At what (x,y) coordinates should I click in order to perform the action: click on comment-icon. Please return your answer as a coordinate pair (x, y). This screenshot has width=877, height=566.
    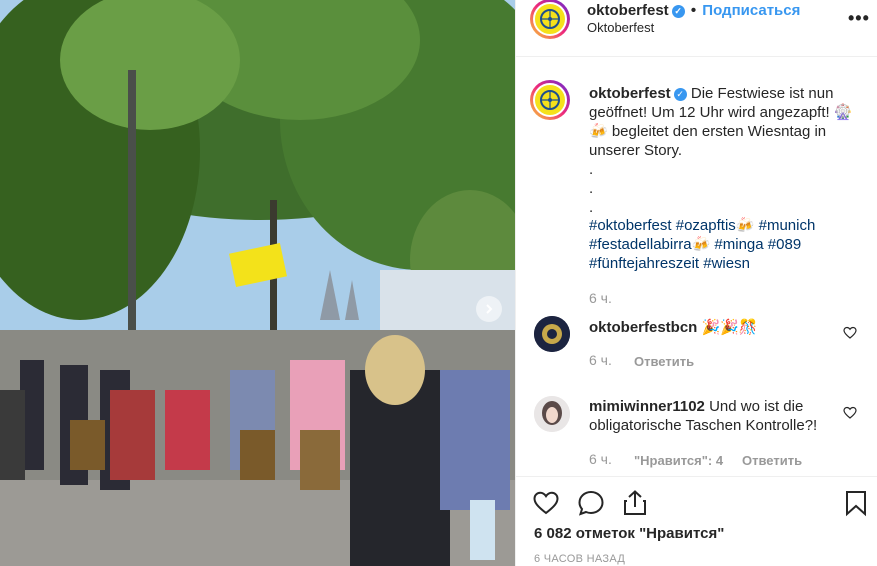
    Looking at the image, I should click on (591, 503).